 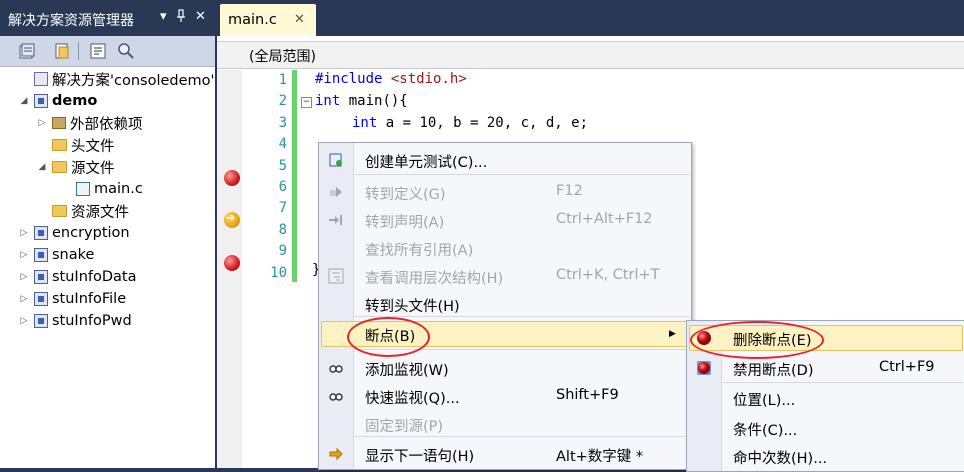 I want to click on line-number: 6, so click(x=282, y=187).